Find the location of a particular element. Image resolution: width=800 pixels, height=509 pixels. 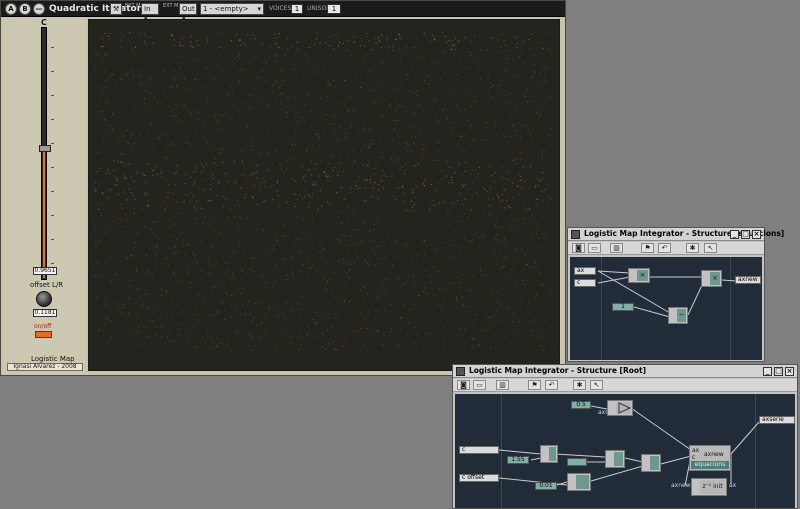

midi-out-select: Out ▾ is located at coordinates (188, 13).